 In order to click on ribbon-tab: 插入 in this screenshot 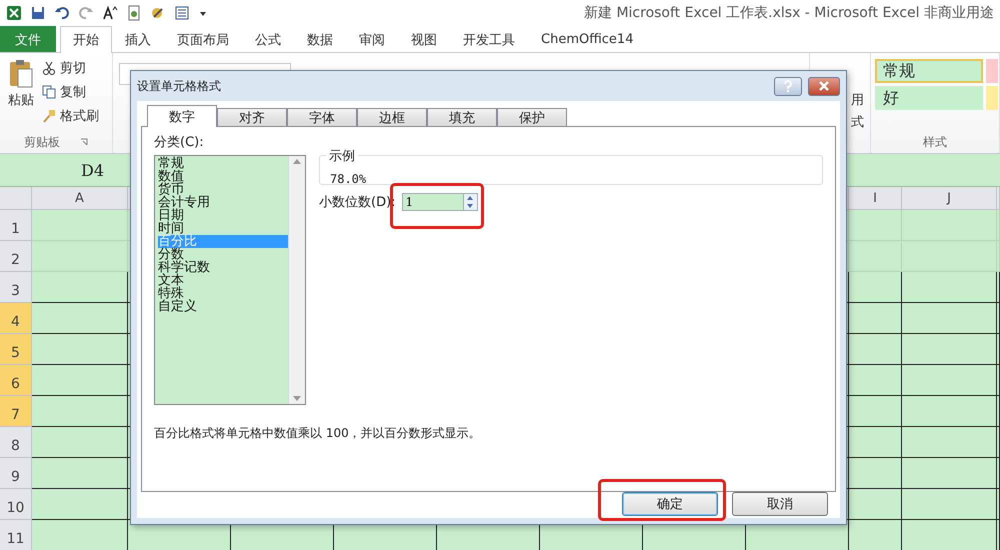, I will do `click(138, 39)`.